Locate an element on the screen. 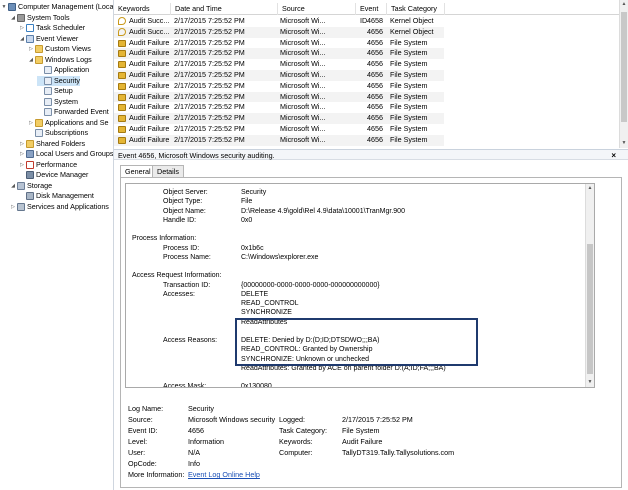  tree-item-forwarded-event: Forwarded Event is located at coordinates (73, 112).